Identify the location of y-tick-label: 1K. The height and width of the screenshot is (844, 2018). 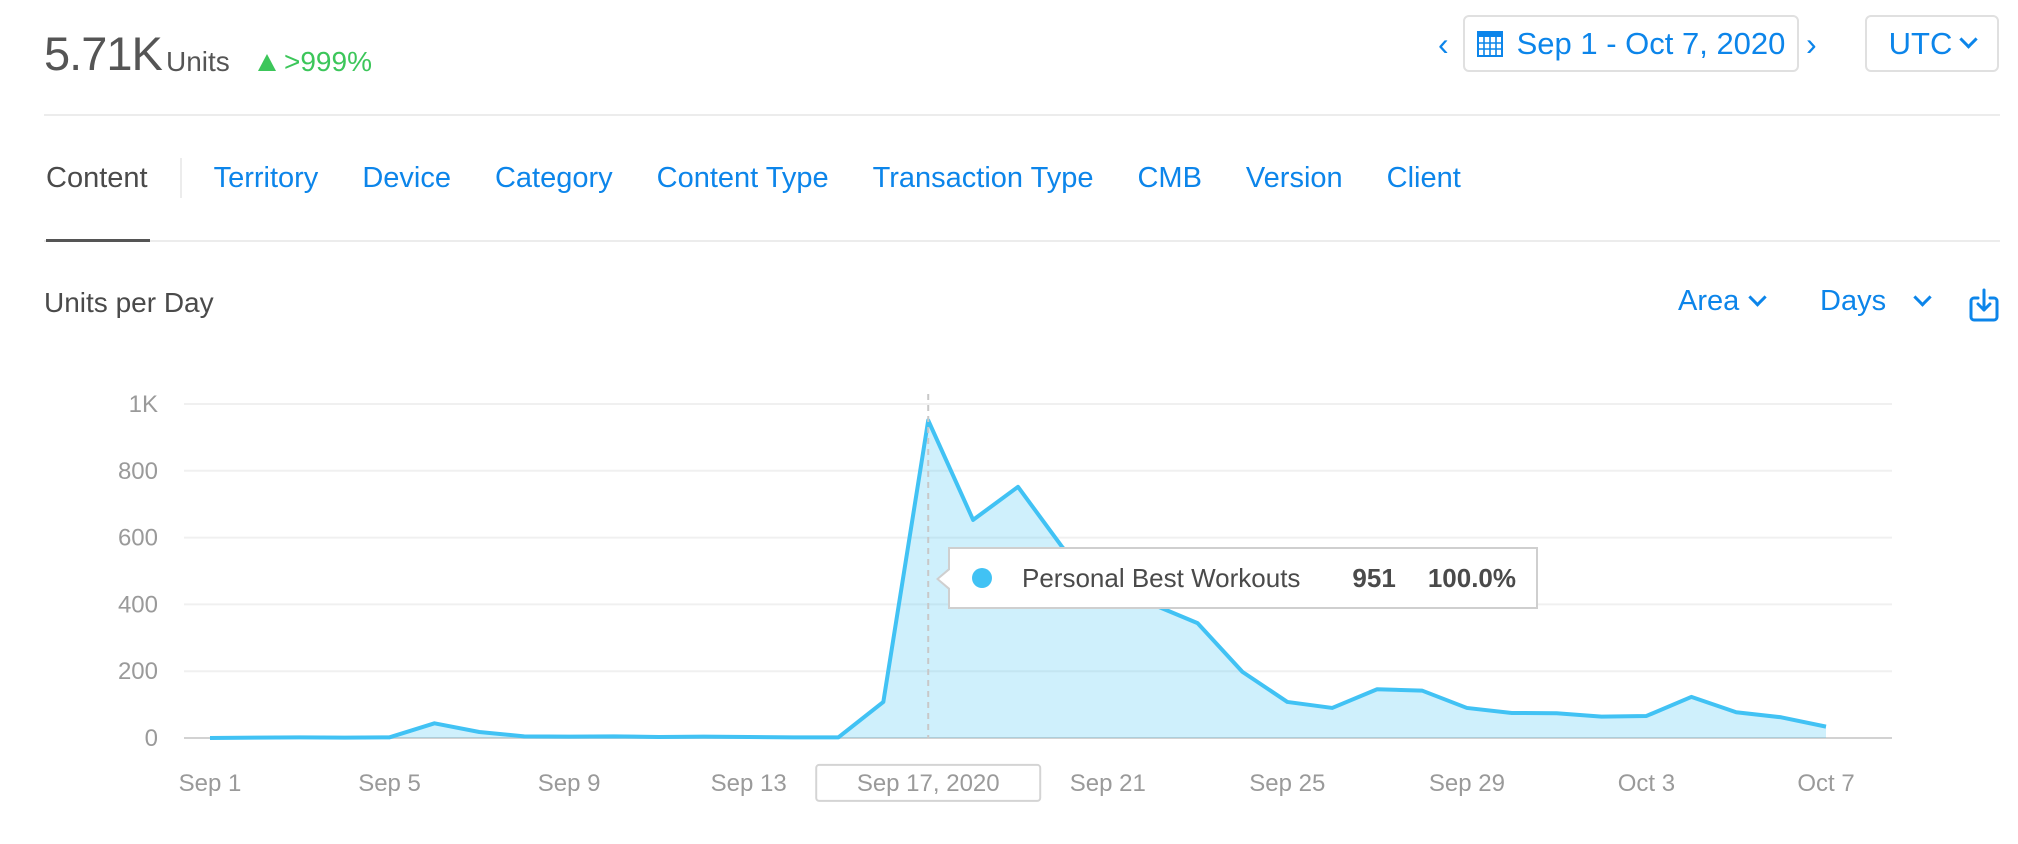
(143, 404).